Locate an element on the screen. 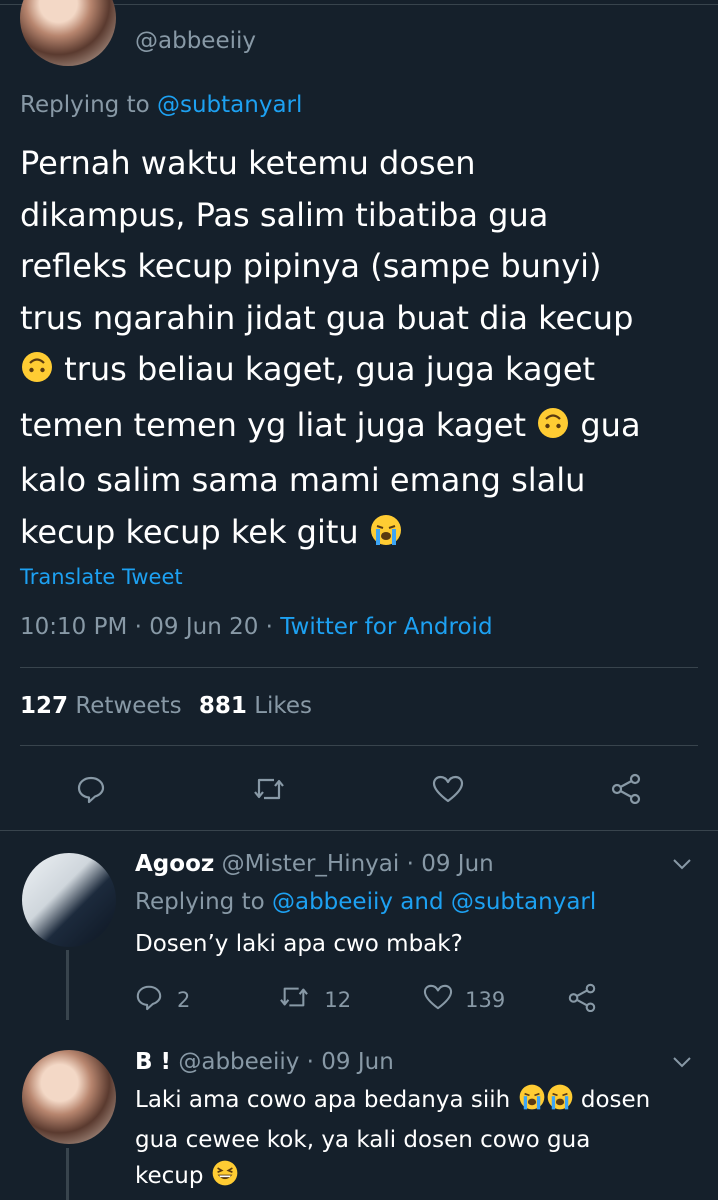  reply-author-handle: @Mister_Hinyai is located at coordinates (311, 864).